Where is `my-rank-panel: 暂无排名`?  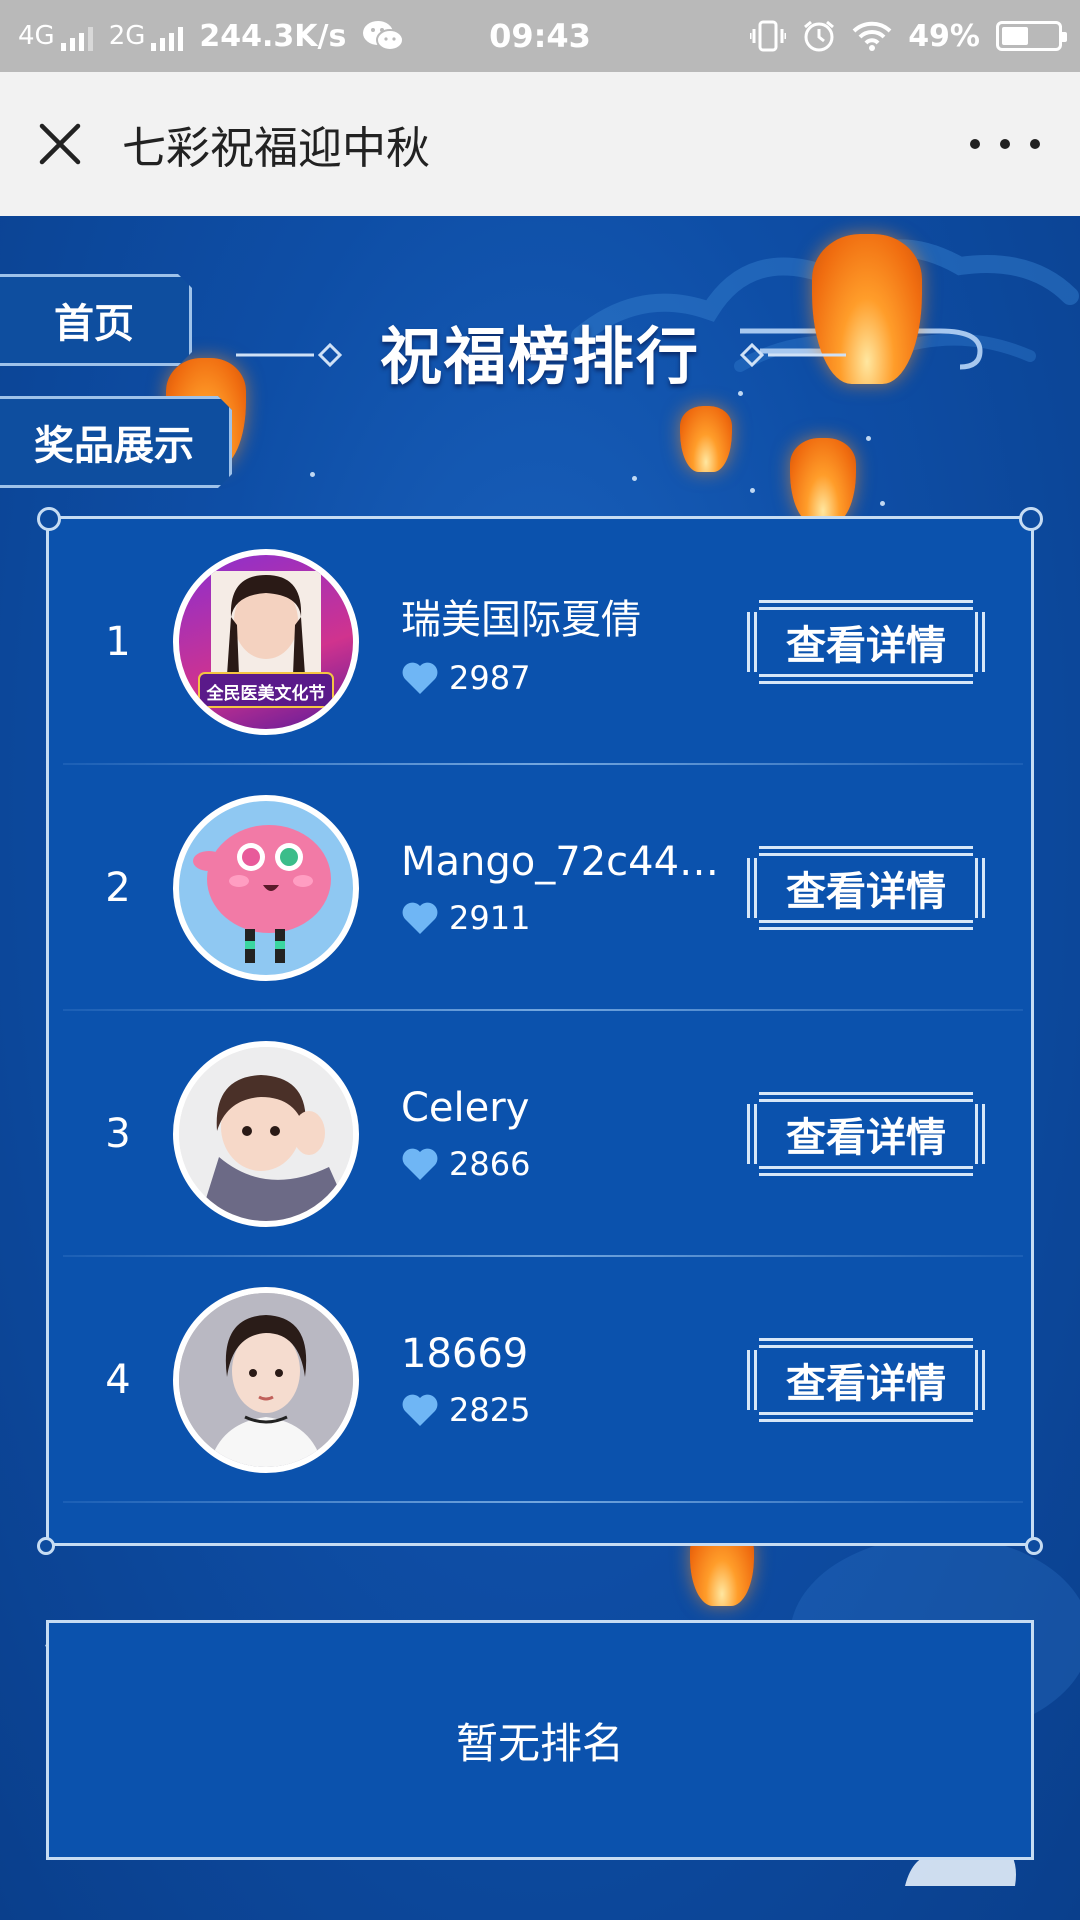 my-rank-panel: 暂无排名 is located at coordinates (540, 1740).